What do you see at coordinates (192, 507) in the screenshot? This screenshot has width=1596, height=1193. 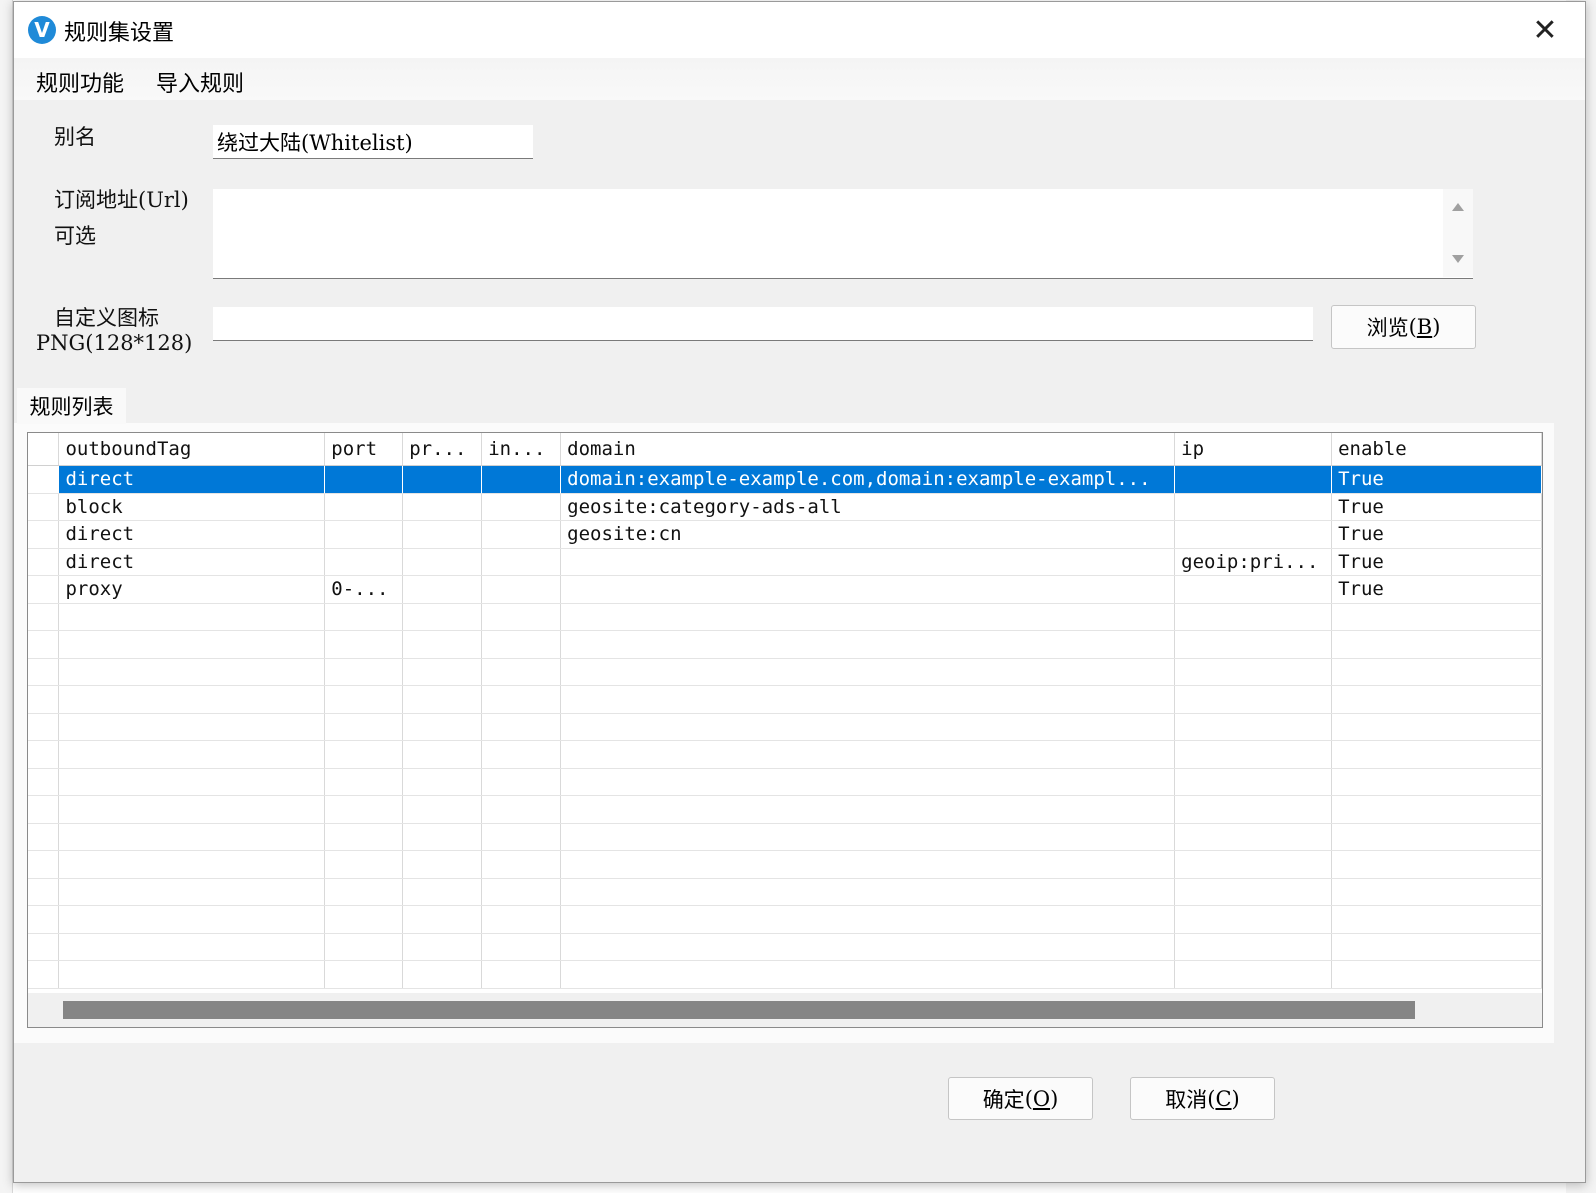 I see `table-cell: block` at bounding box center [192, 507].